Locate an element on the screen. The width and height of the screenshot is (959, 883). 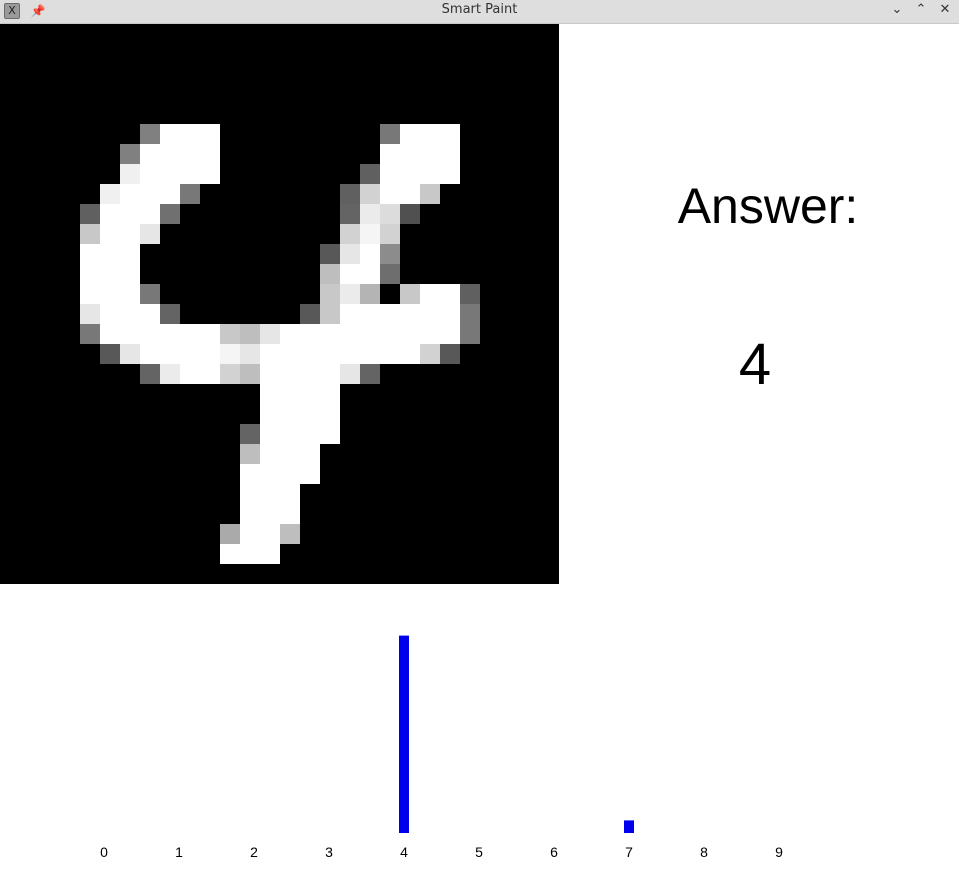
tick-label-4: 4 is located at coordinates (404, 852).